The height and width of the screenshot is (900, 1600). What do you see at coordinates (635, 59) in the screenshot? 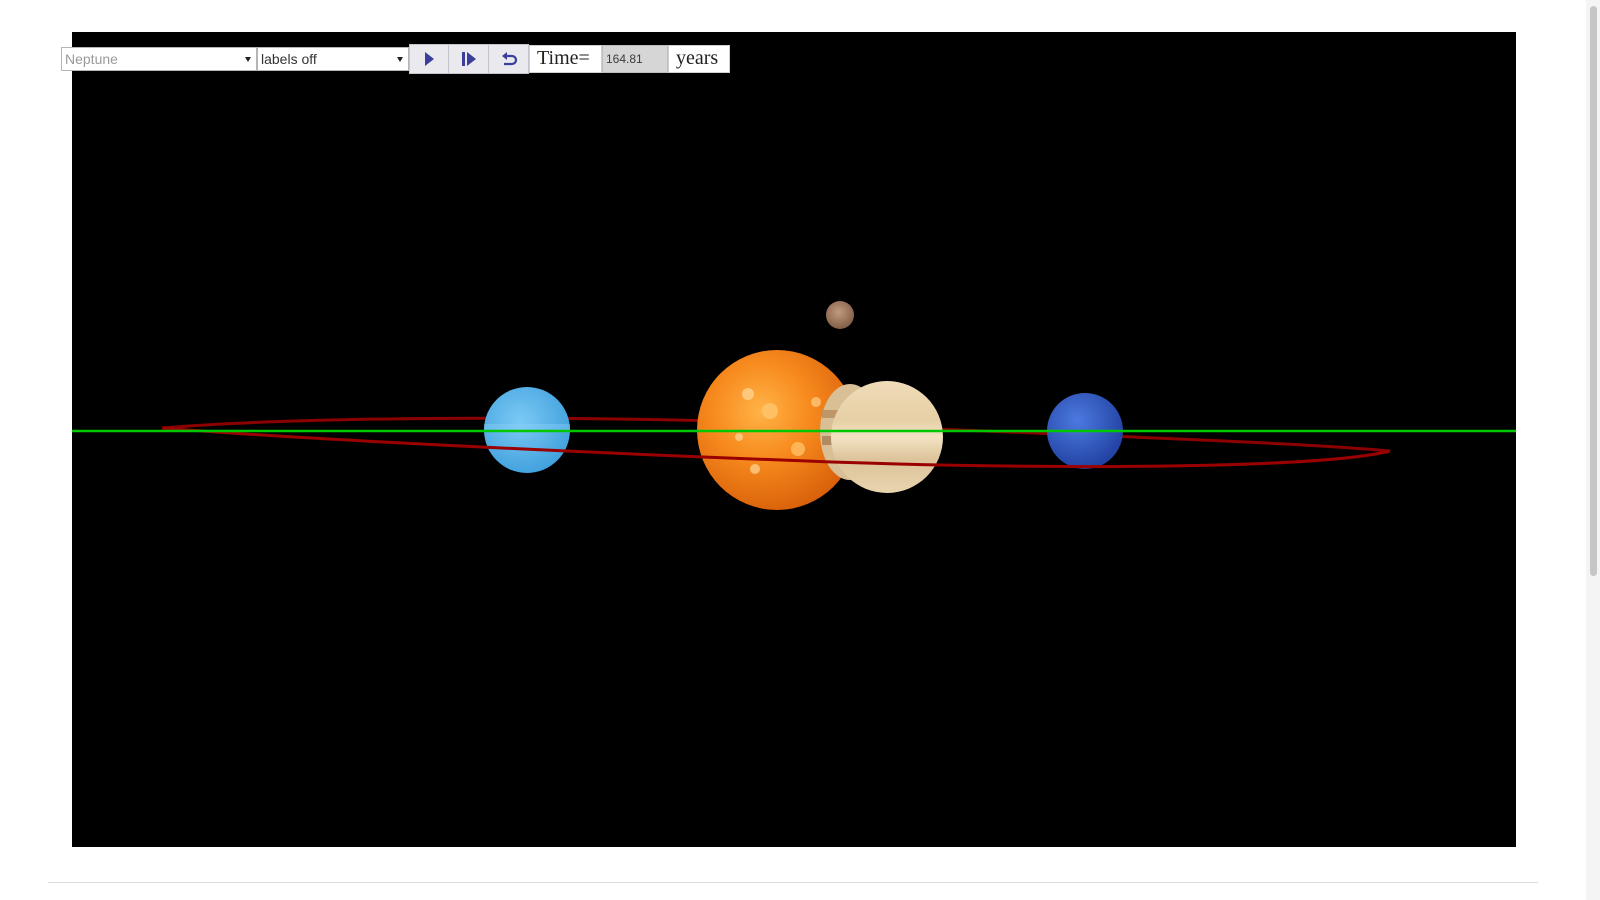
I see `time-value-field: 164.81` at bounding box center [635, 59].